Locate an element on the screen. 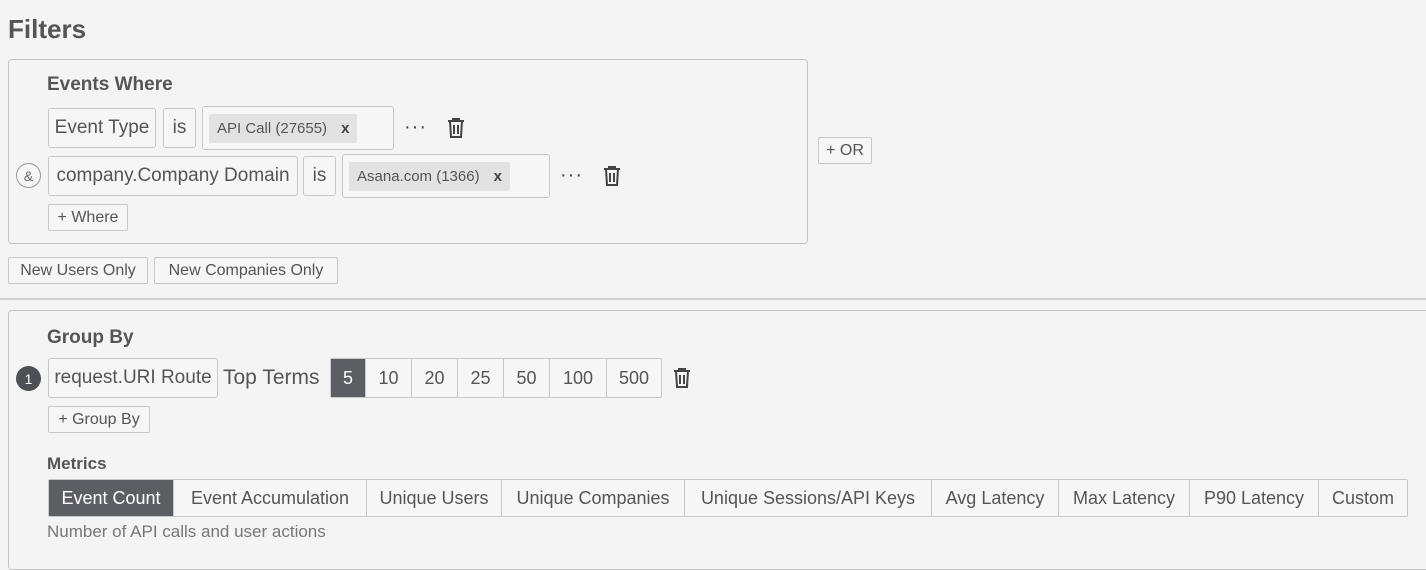 The image size is (1426, 570). top-terms-option: 5 is located at coordinates (348, 378).